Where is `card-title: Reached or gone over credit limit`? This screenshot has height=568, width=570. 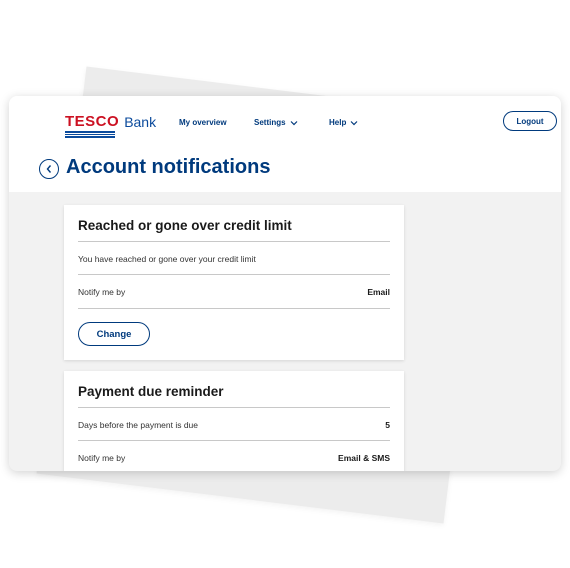
card-title: Reached or gone over credit limit is located at coordinates (185, 225).